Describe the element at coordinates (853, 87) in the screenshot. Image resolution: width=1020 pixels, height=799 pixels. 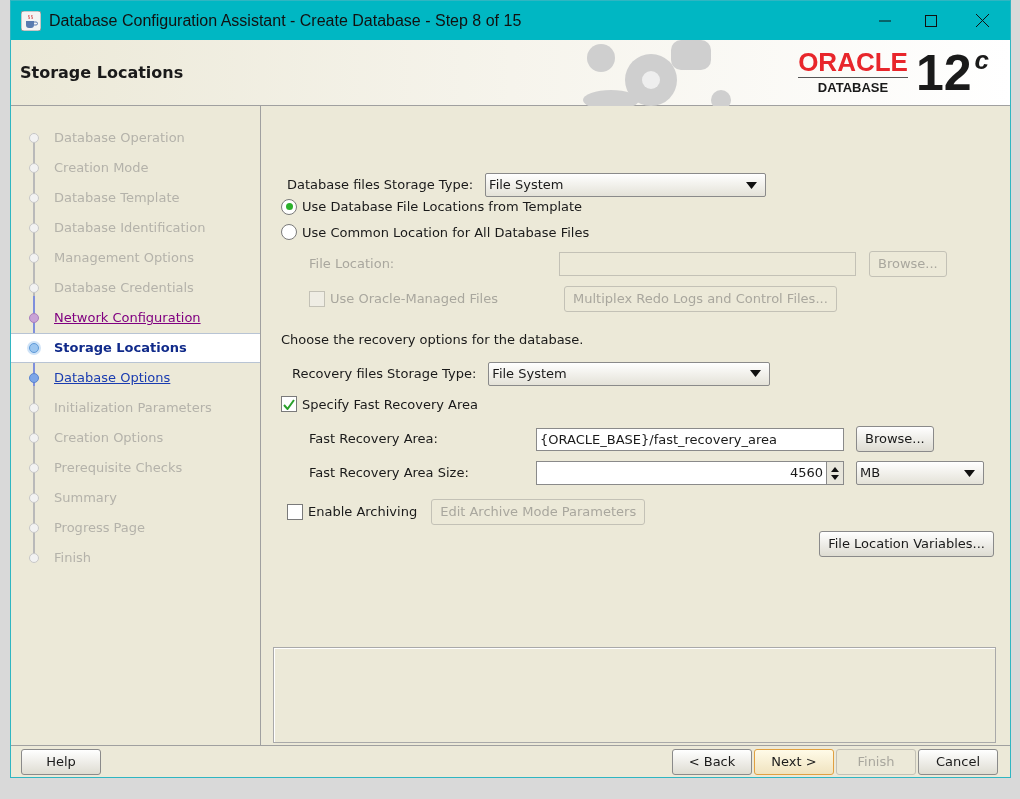
I see `logo-product: DATABASE` at that location.